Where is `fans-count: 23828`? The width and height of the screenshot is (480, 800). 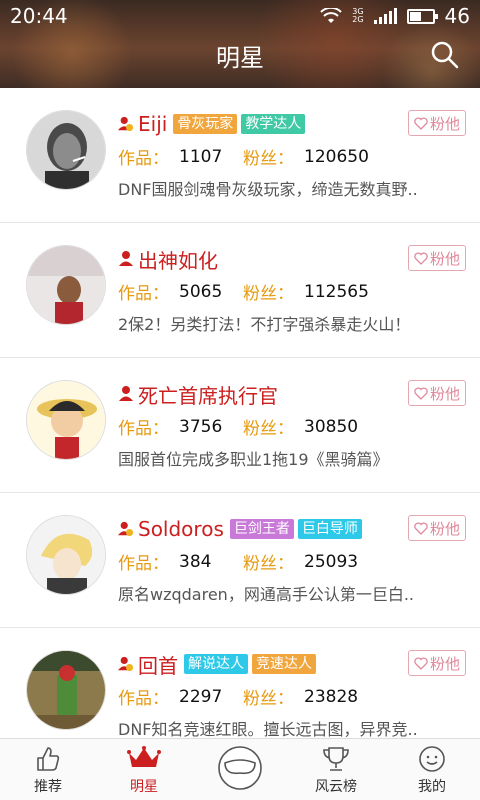
fans-count: 23828 is located at coordinates (331, 696).